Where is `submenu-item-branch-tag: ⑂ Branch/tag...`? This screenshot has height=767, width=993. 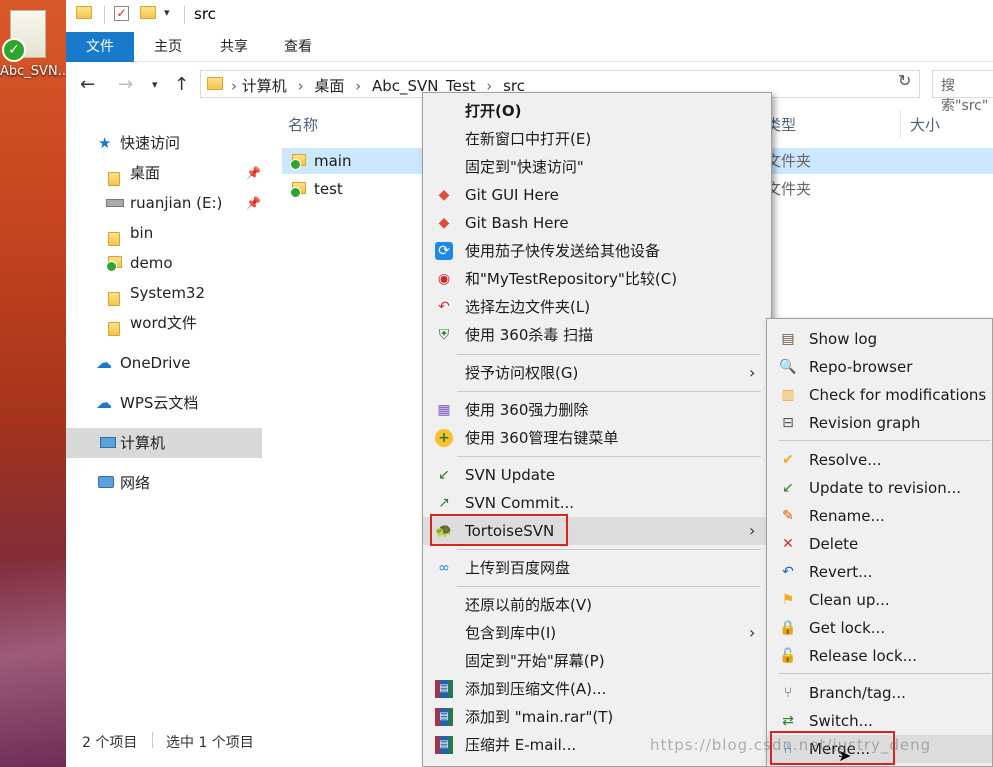
submenu-item-branch-tag: ⑂ Branch/tag... is located at coordinates (879, 693).